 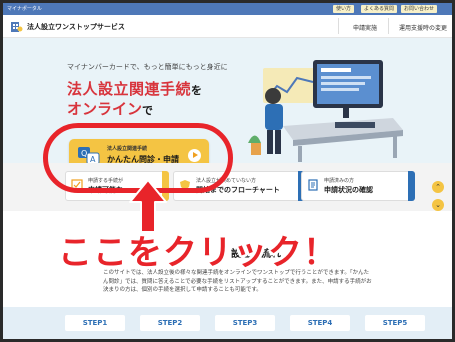 I want to click on util-link-faq: よくある質問, so click(x=379, y=9).